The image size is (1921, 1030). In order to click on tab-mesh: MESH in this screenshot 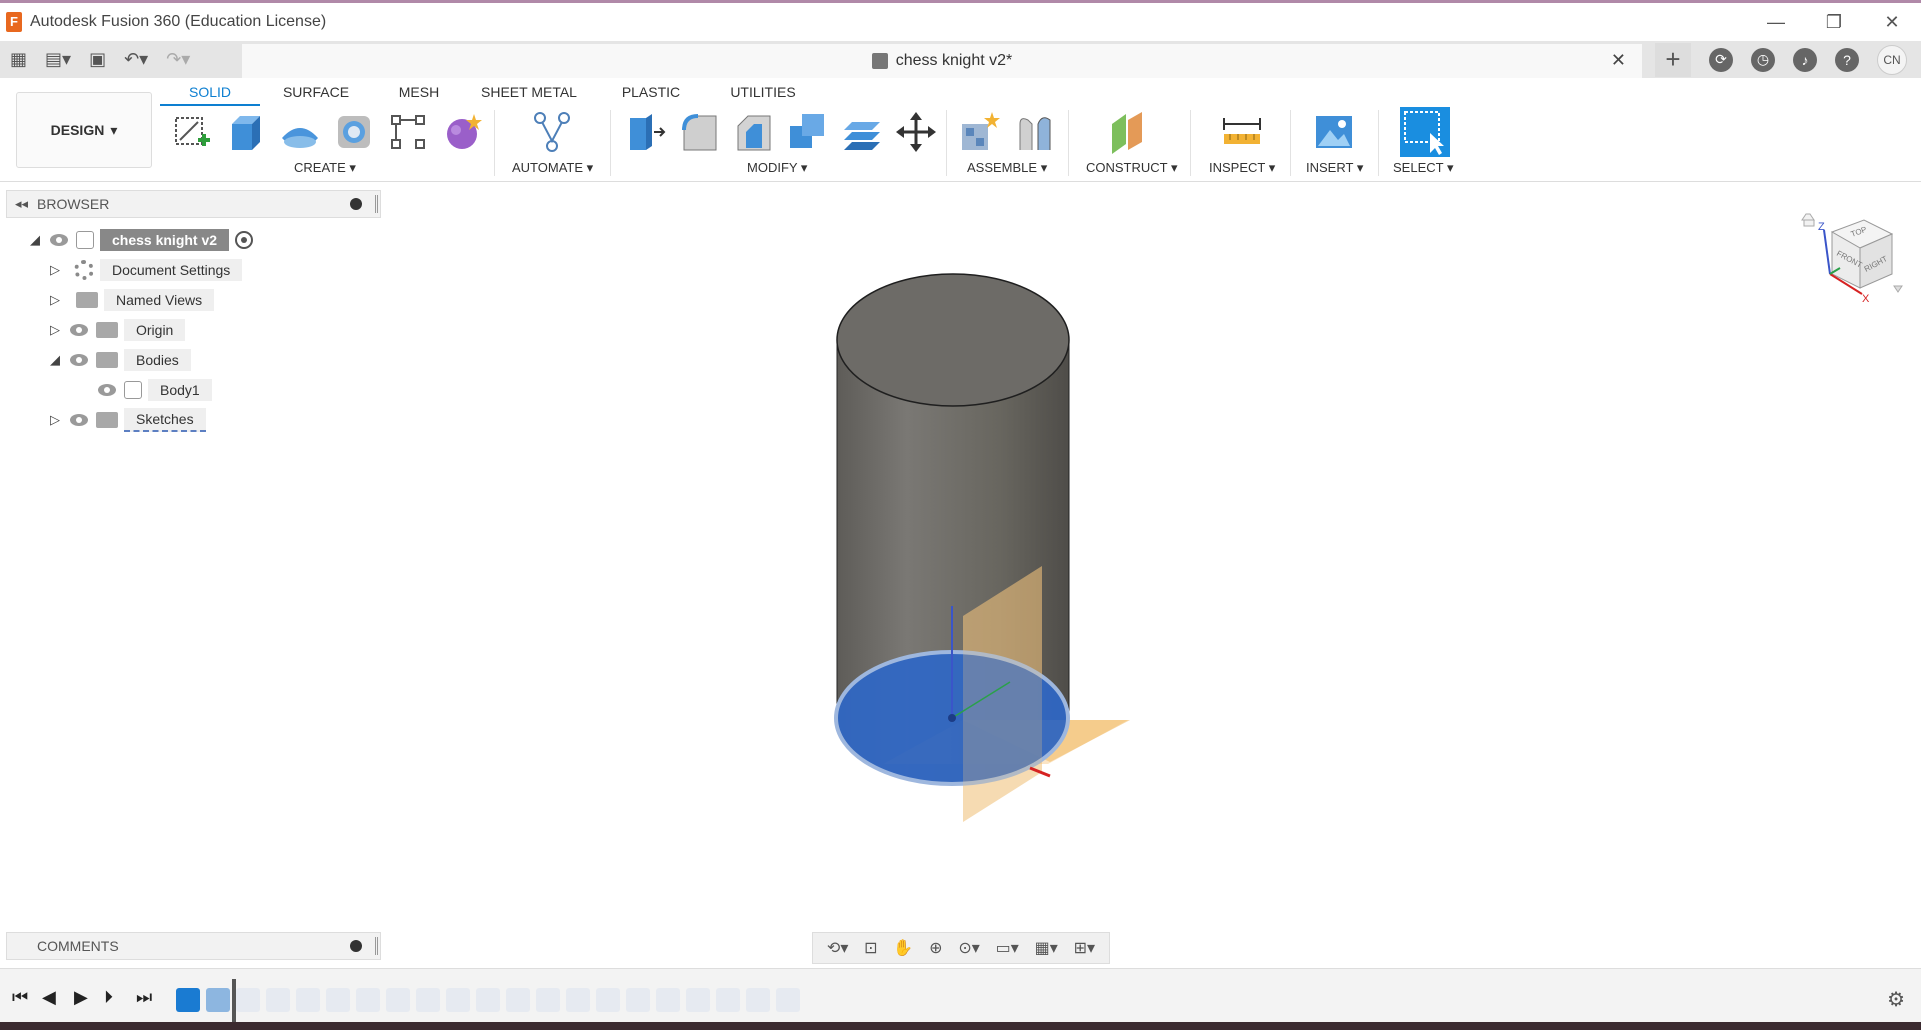, I will do `click(419, 92)`.